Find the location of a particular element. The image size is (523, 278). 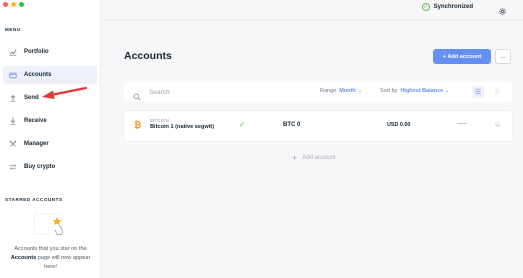

add-account-row: + Add account is located at coordinates (314, 158).